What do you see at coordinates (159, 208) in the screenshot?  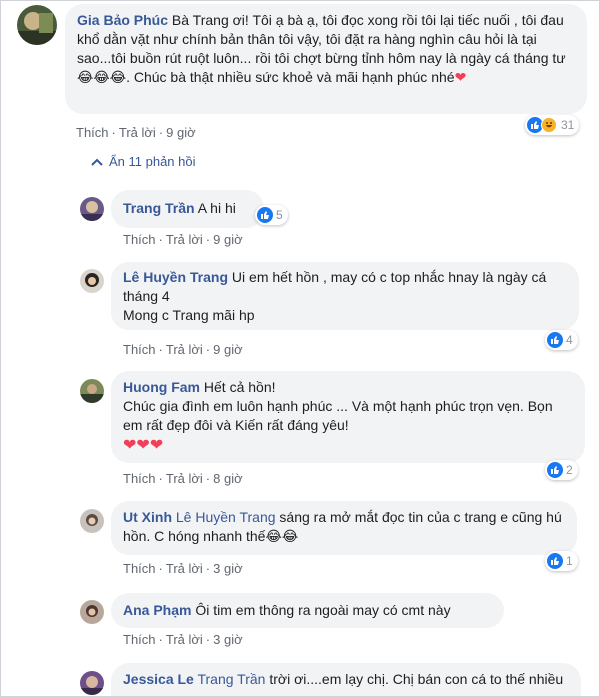 I see `reply-author: Trang Trần` at bounding box center [159, 208].